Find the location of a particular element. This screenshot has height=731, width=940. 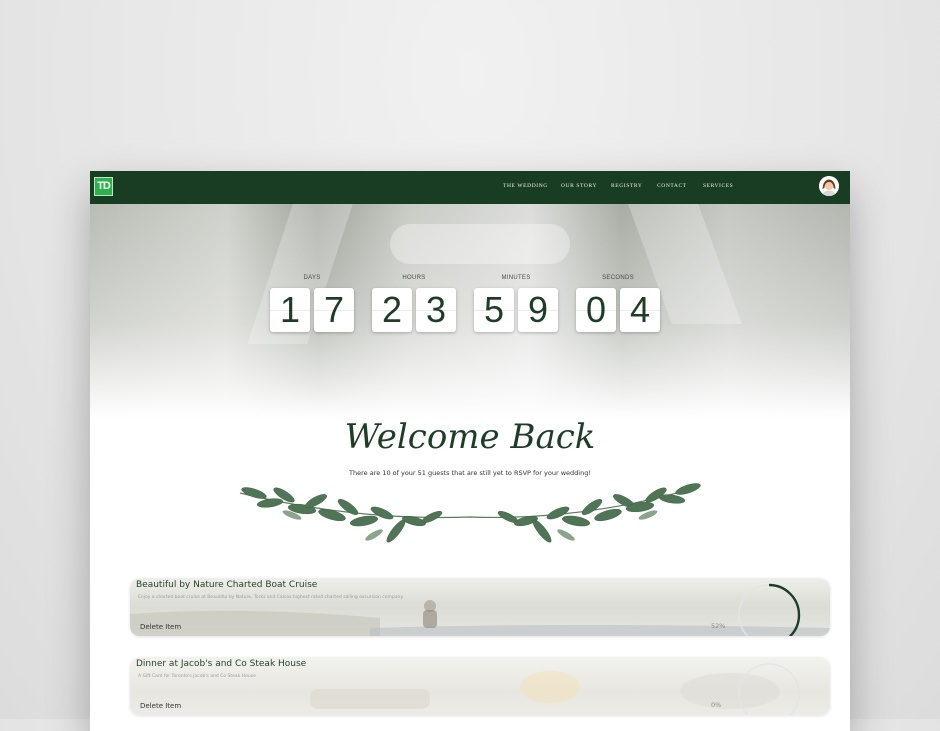

countdown-label-days: DAYS is located at coordinates (312, 278).